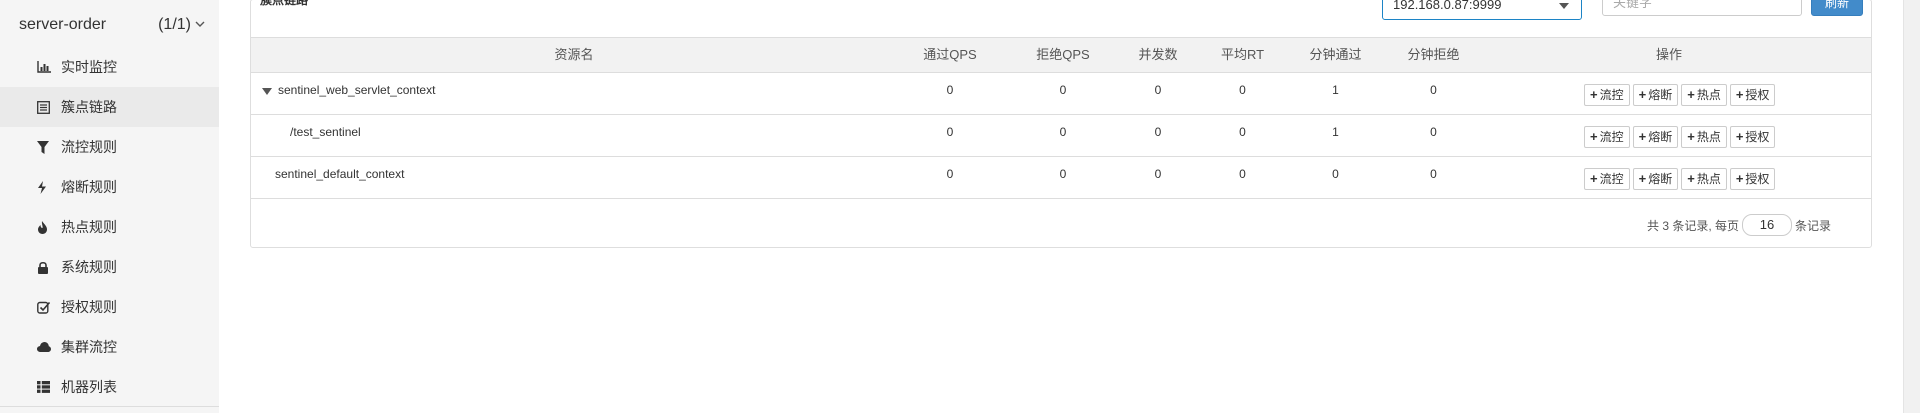 This screenshot has height=413, width=1920. I want to click on list-icon, so click(48, 107).